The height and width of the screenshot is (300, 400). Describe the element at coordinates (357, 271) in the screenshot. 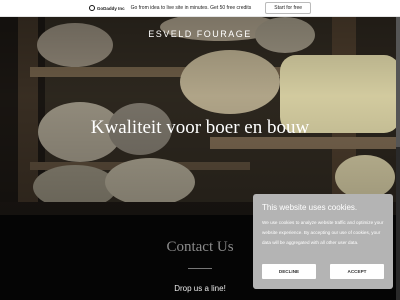

I see `accept-button: ACCEPT` at that location.